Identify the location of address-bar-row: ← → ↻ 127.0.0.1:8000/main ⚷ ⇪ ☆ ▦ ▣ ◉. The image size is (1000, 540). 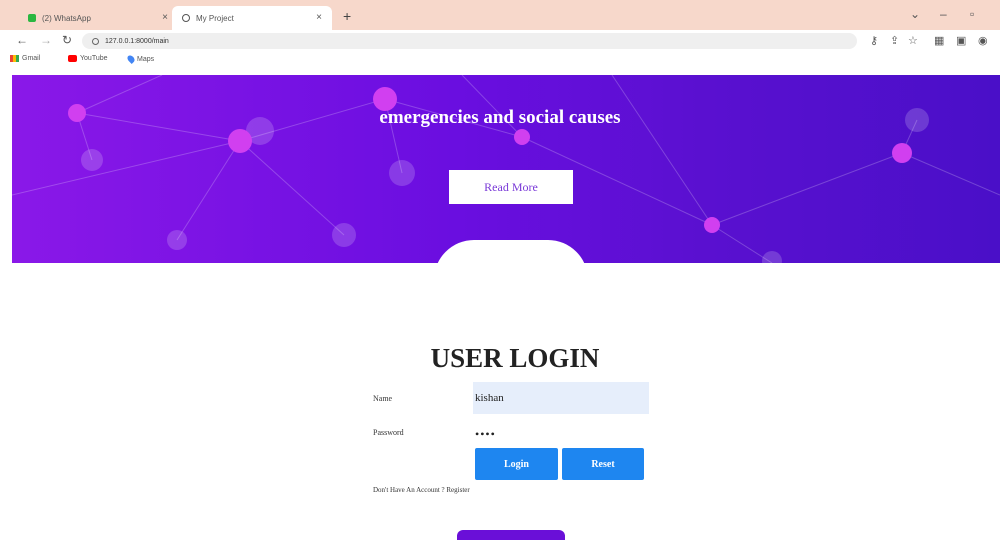
(500, 41).